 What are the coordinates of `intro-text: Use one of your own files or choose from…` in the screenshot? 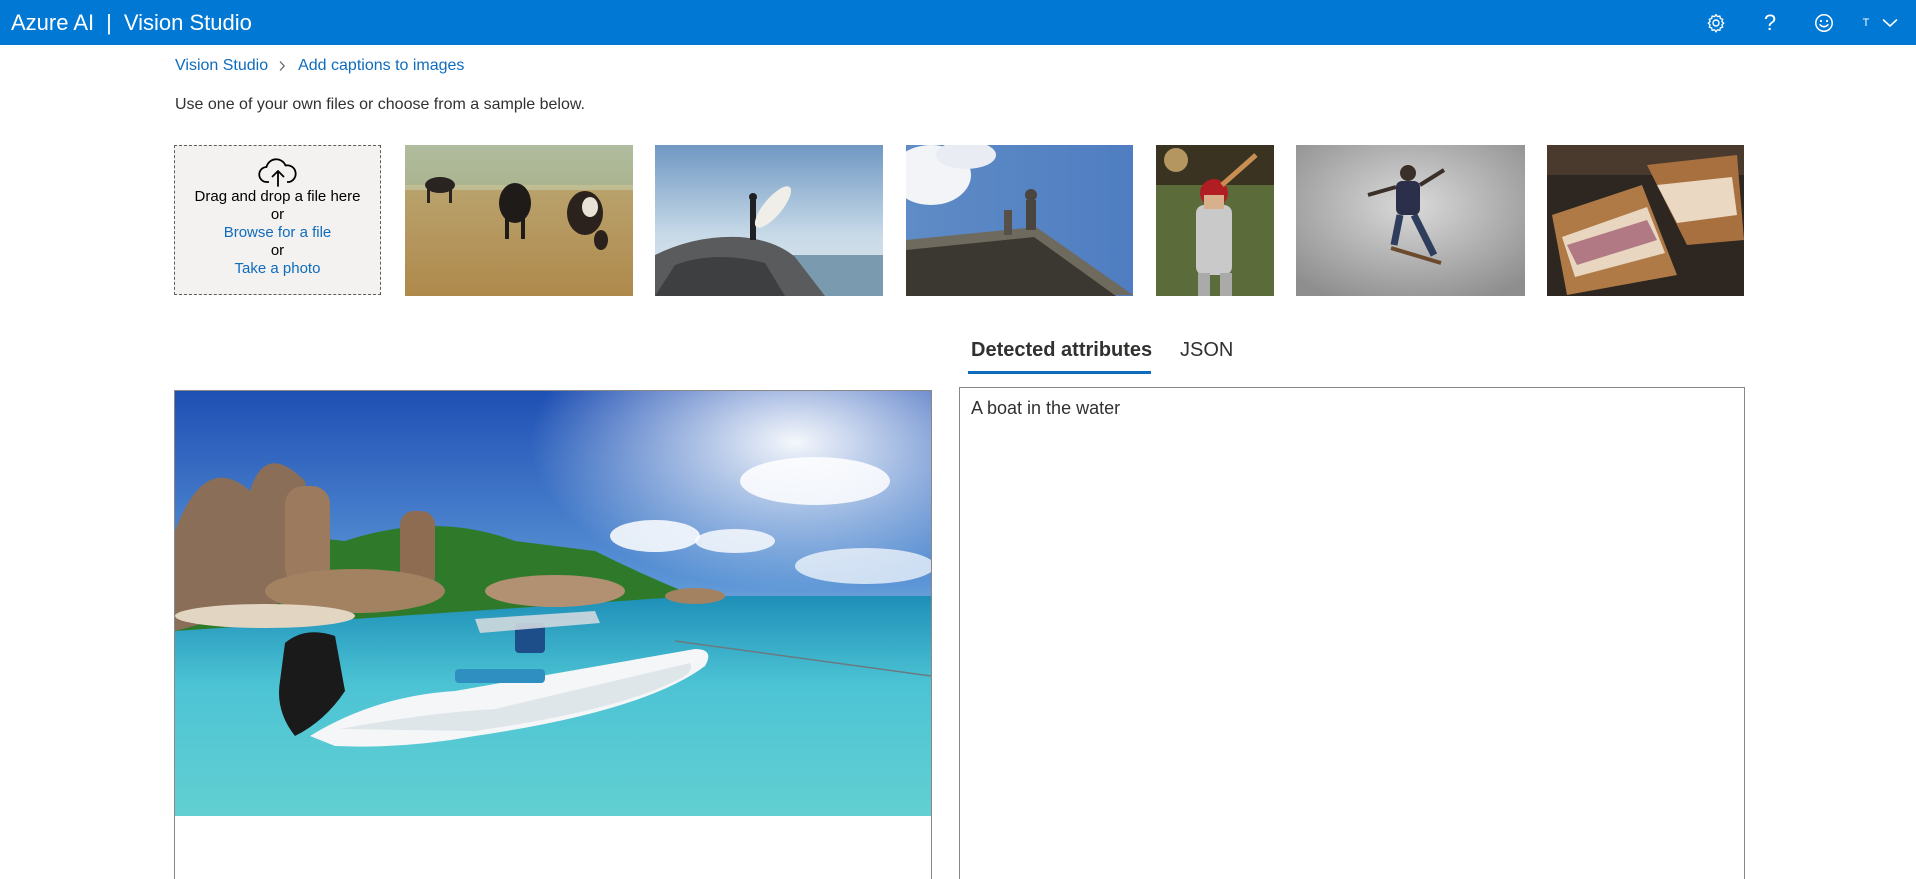 It's located at (380, 104).